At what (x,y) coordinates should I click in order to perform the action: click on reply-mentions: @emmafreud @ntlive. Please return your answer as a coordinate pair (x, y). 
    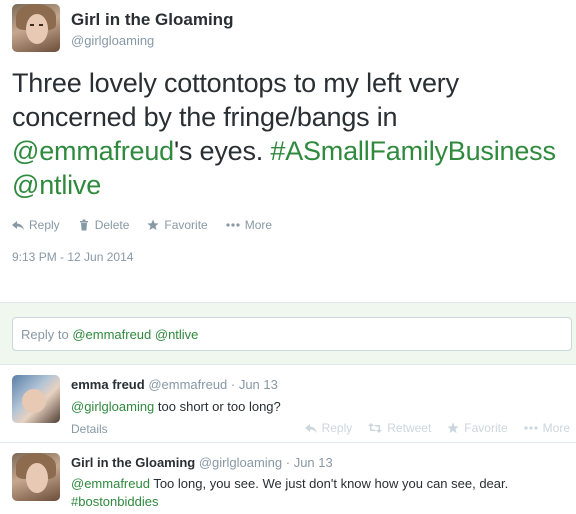
    Looking at the image, I should click on (135, 334).